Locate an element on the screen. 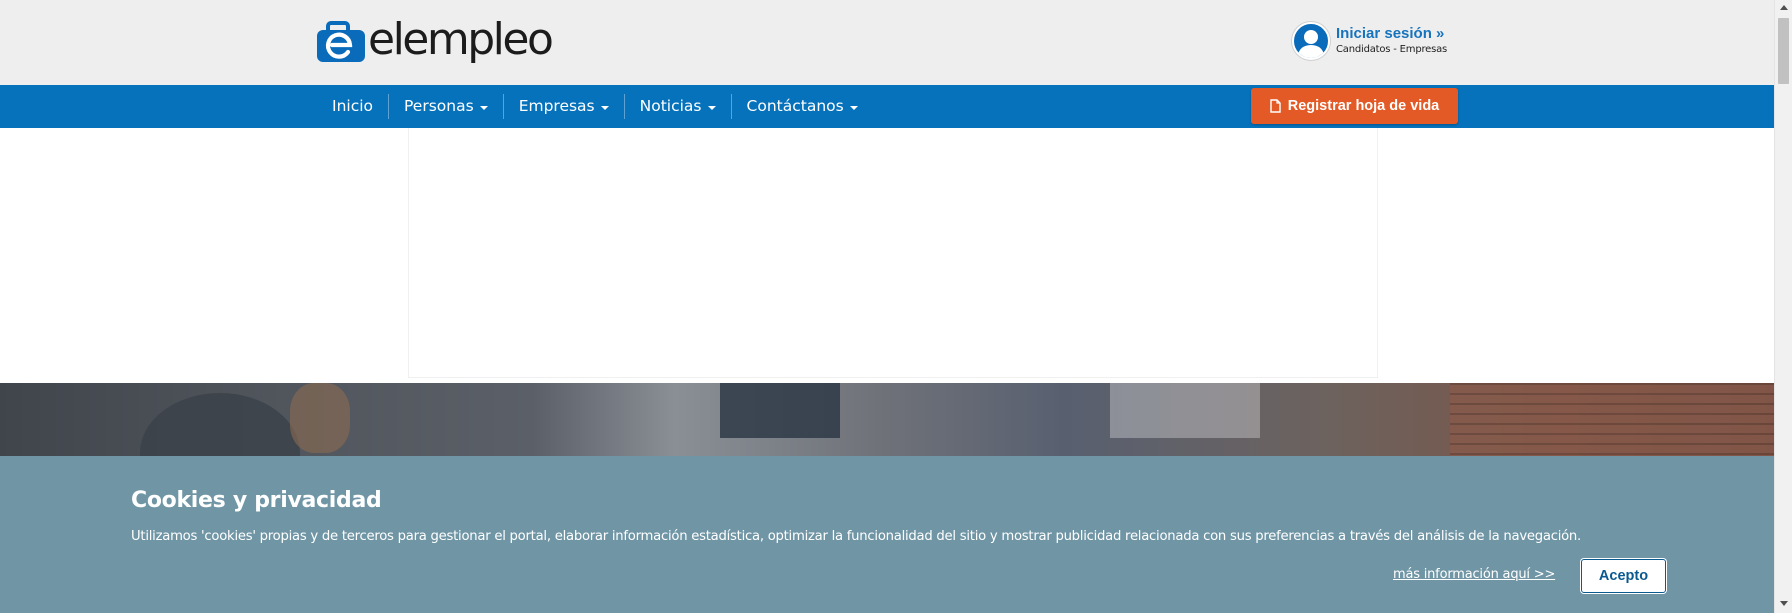 The height and width of the screenshot is (613, 1792). elempleo-logo: elempleo is located at coordinates (435, 42).